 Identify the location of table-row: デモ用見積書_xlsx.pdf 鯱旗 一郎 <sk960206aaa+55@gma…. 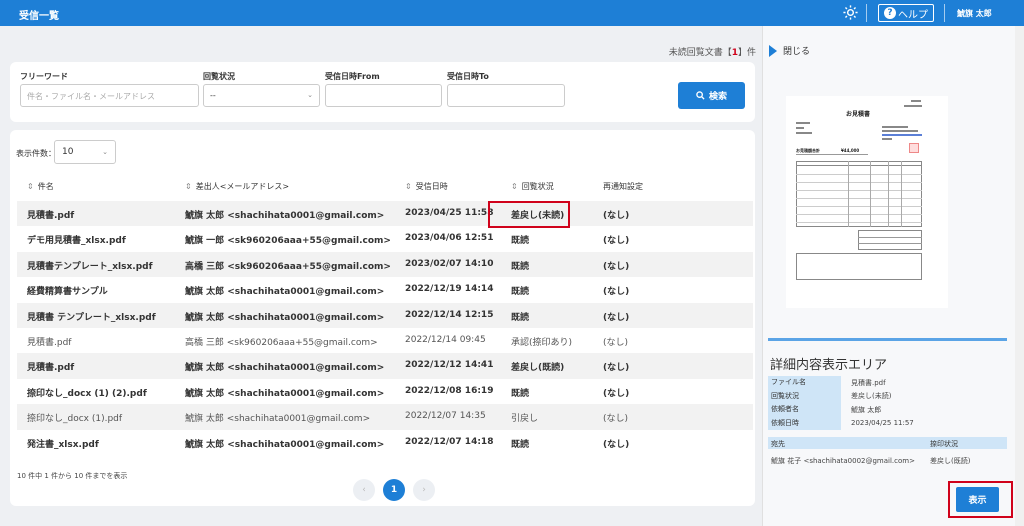
(385, 238).